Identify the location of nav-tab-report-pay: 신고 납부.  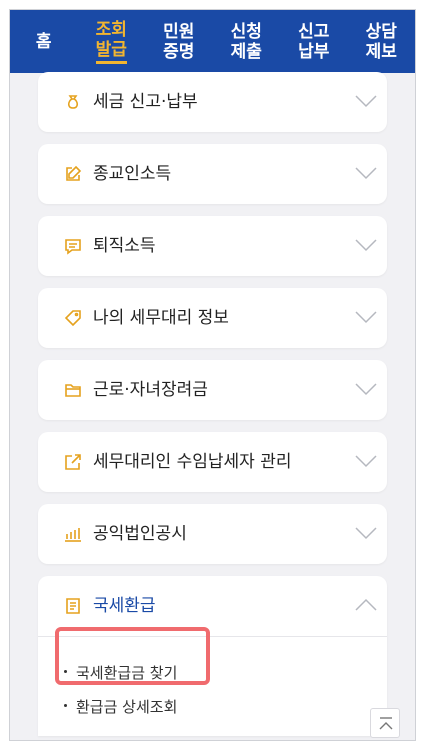
(314, 41).